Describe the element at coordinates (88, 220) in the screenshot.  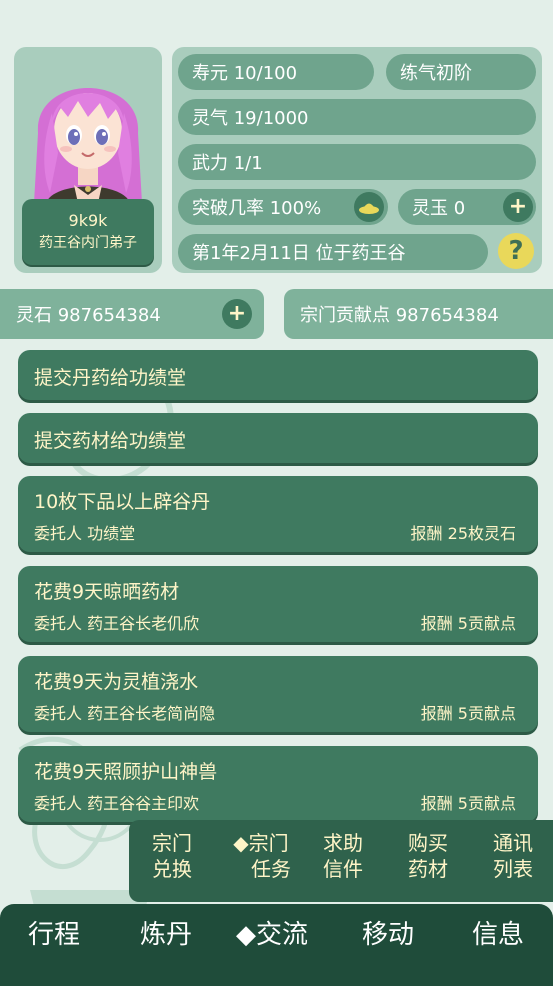
I see `character-name: 9k9k` at that location.